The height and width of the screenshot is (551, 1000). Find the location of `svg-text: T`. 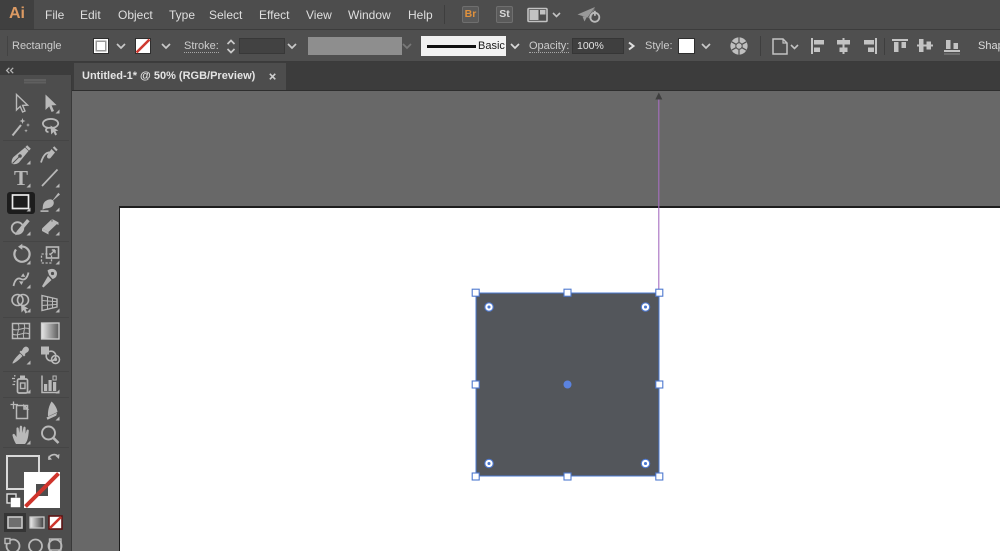

svg-text: T is located at coordinates (21, 178).